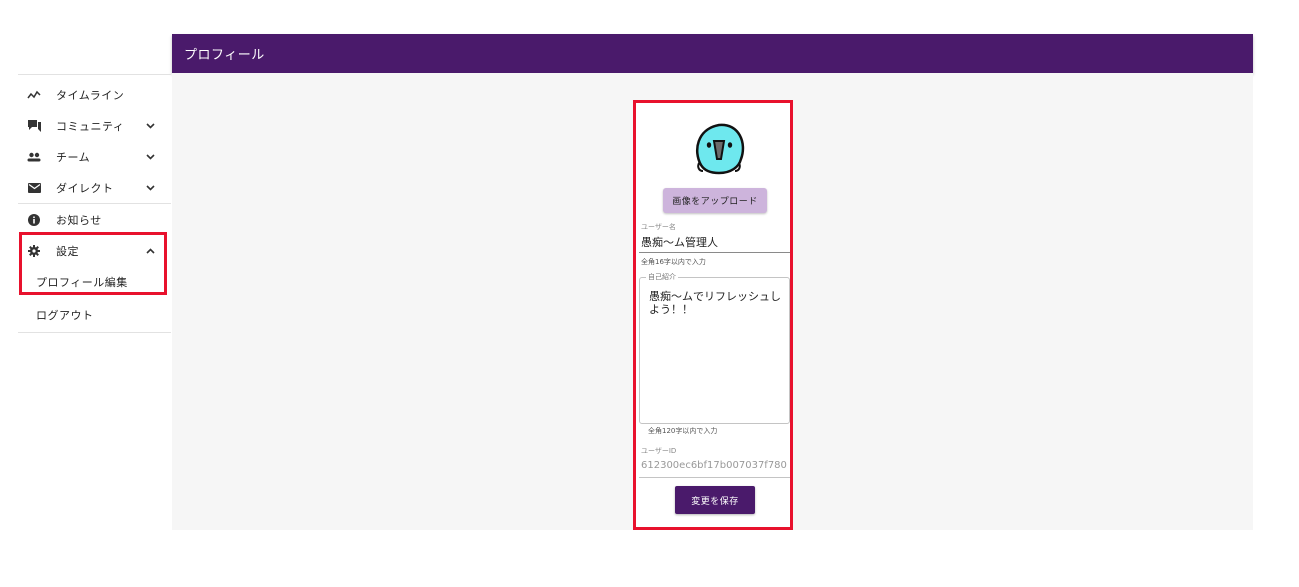 The height and width of the screenshot is (587, 1299). I want to click on app-bar: プロフィール, so click(712, 53).